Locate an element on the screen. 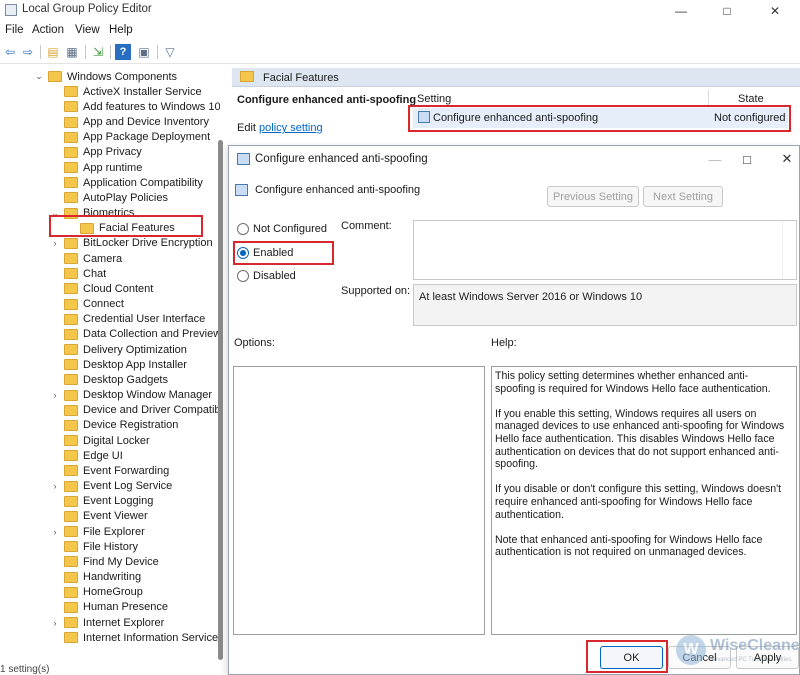 Image resolution: width=800 pixels, height=675 pixels. tree-item-label: Chat is located at coordinates (95, 273).